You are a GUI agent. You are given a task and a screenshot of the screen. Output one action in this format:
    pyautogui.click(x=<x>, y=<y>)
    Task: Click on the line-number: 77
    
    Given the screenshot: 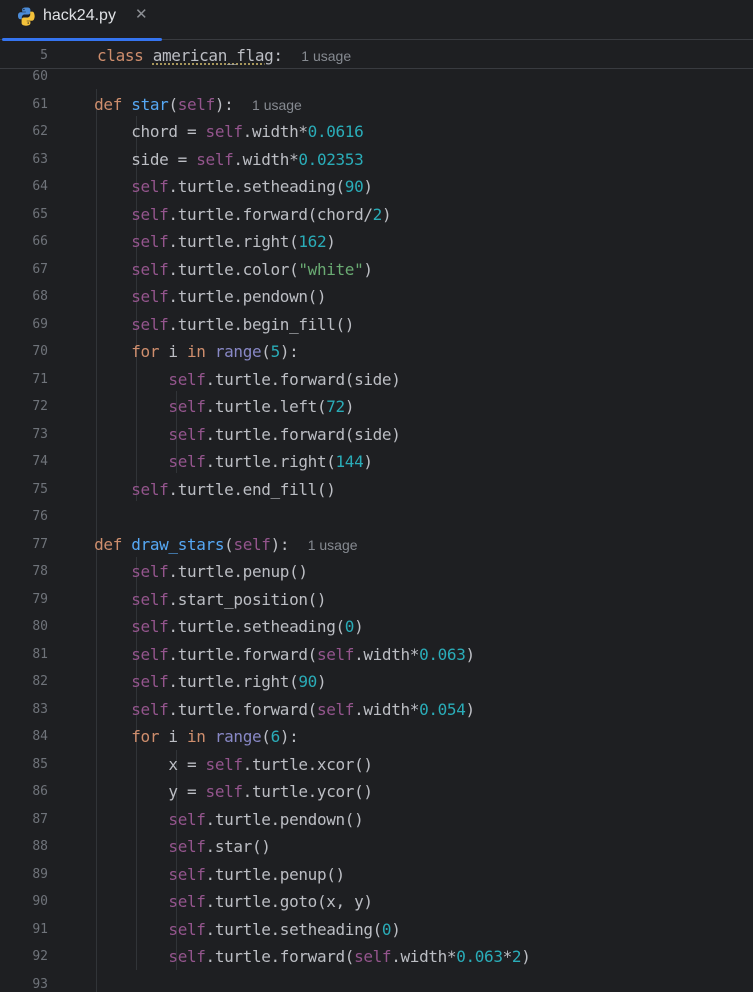 What is the action you would take?
    pyautogui.click(x=40, y=544)
    